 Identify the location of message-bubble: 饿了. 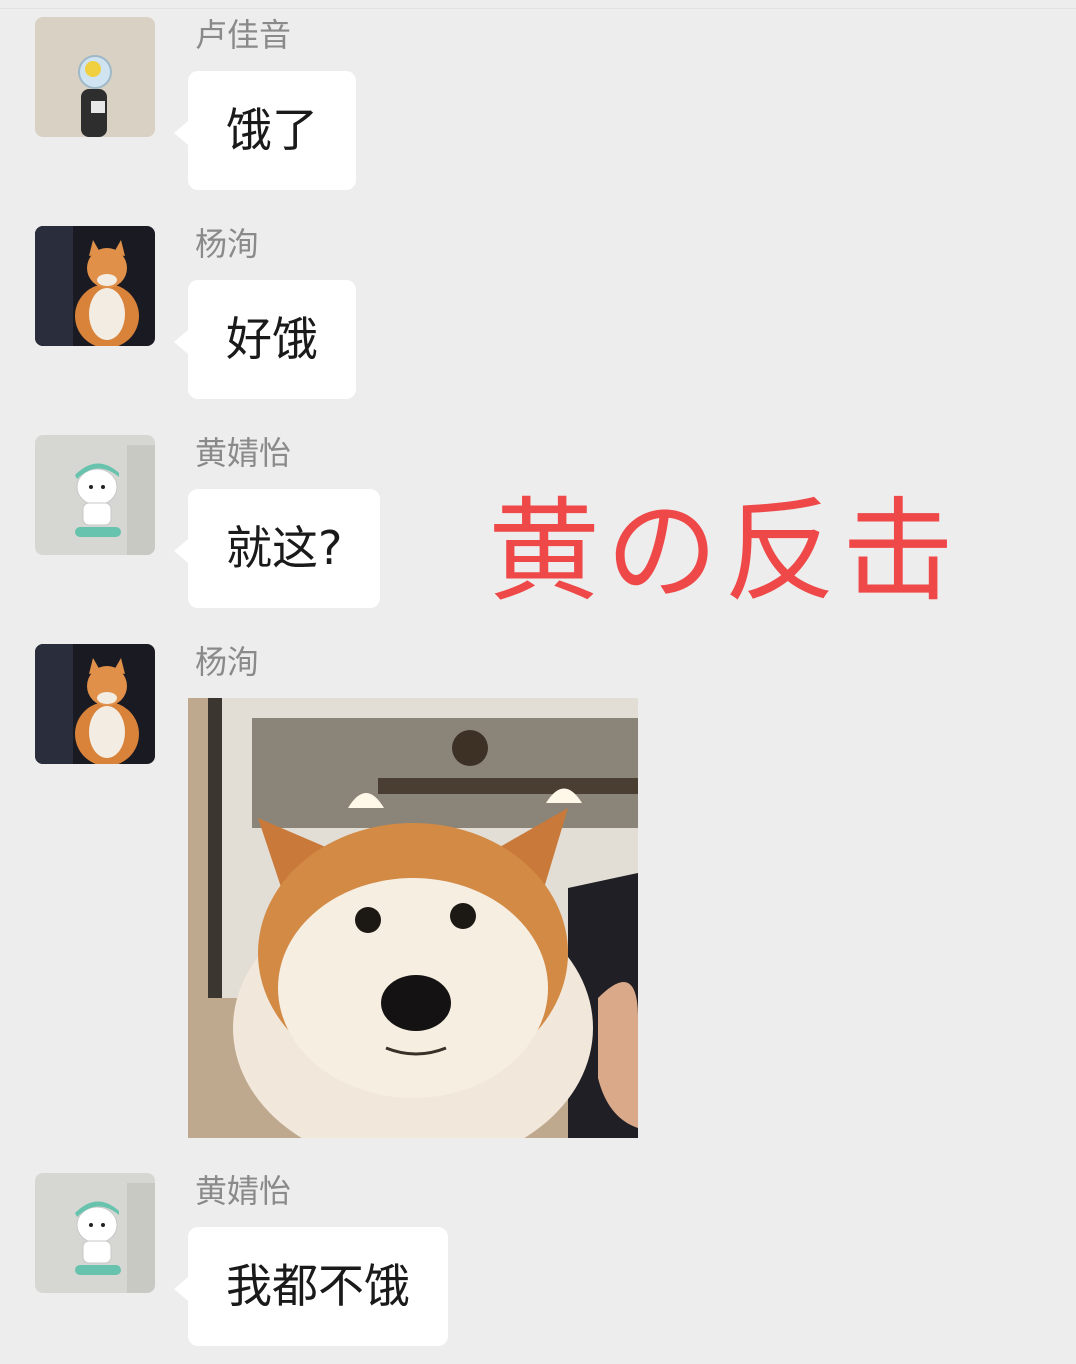
(265, 130).